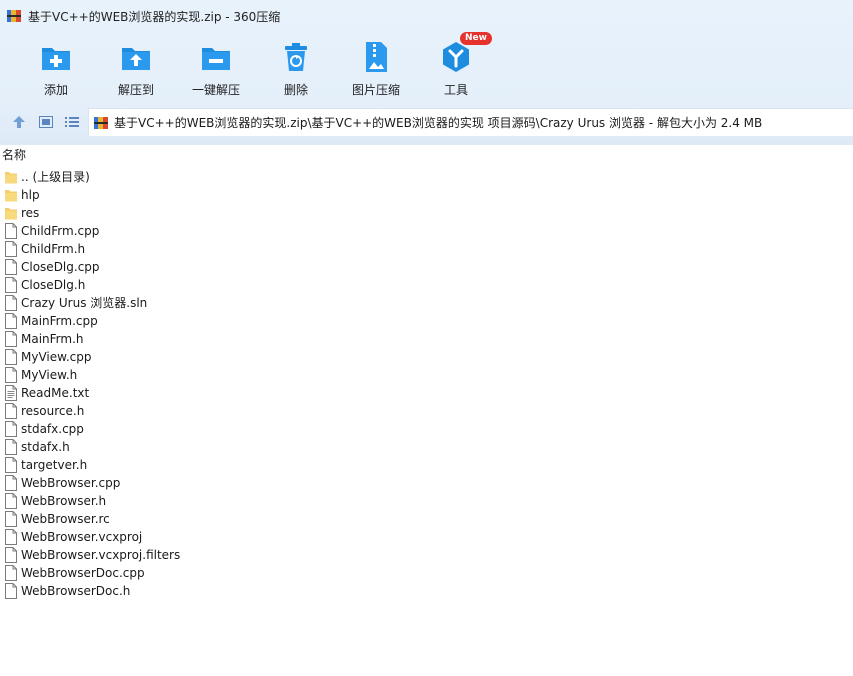 The width and height of the screenshot is (853, 676). I want to click on folder-row: hlp, so click(426, 195).